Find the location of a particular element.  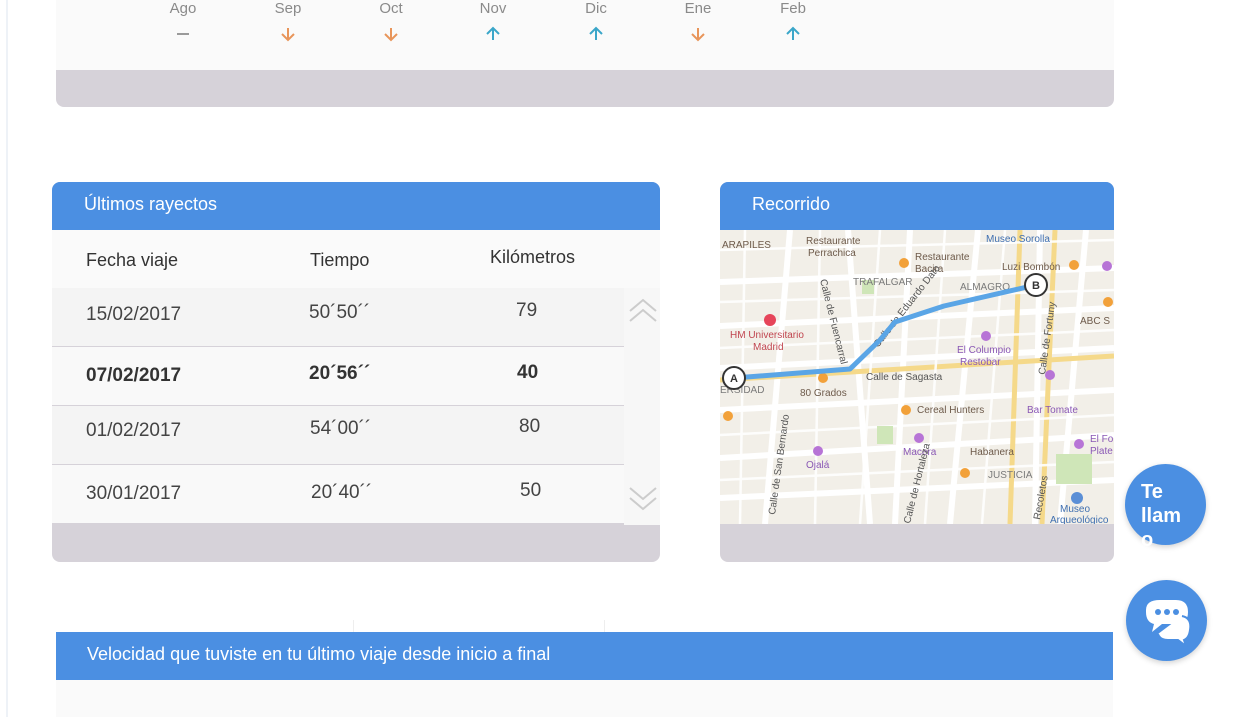

trip-date: 15/02/2017 is located at coordinates (134, 314).